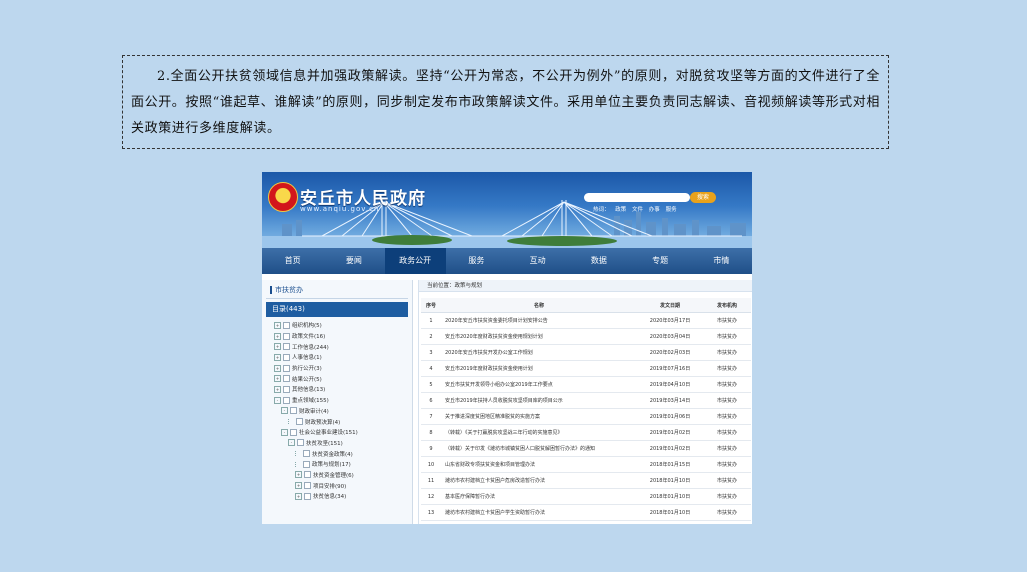 The width and height of the screenshot is (1027, 572). Describe the element at coordinates (539, 464) in the screenshot. I see `row-title-link: 山东省财政专项扶贫资金和项目管理办法` at that location.